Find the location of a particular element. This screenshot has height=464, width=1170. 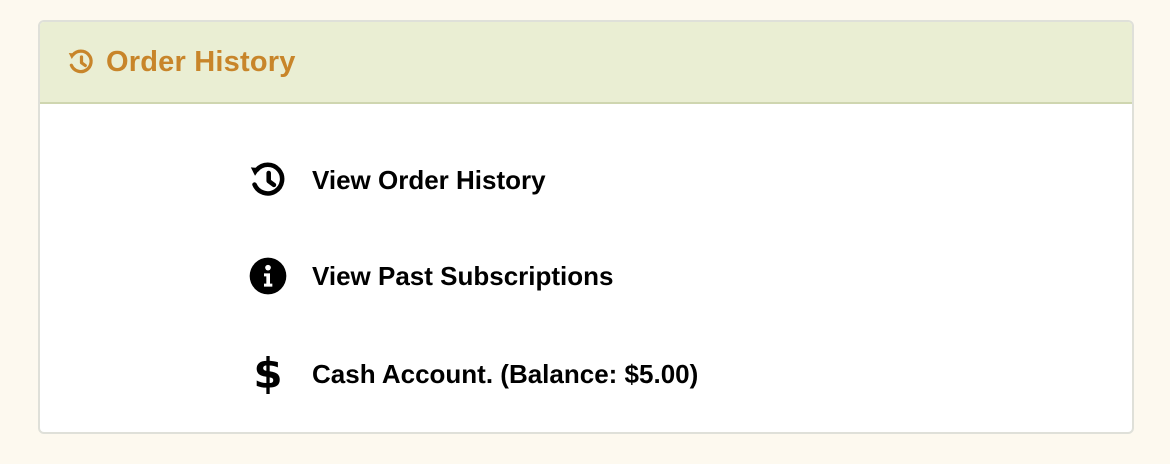

menu-item-label: View Order History is located at coordinates (429, 179).